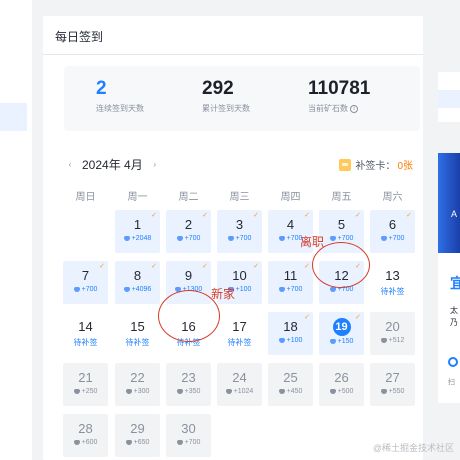 The image size is (460, 460). What do you see at coordinates (455, 283) in the screenshot?
I see `card-heading: 宜` at bounding box center [455, 283].